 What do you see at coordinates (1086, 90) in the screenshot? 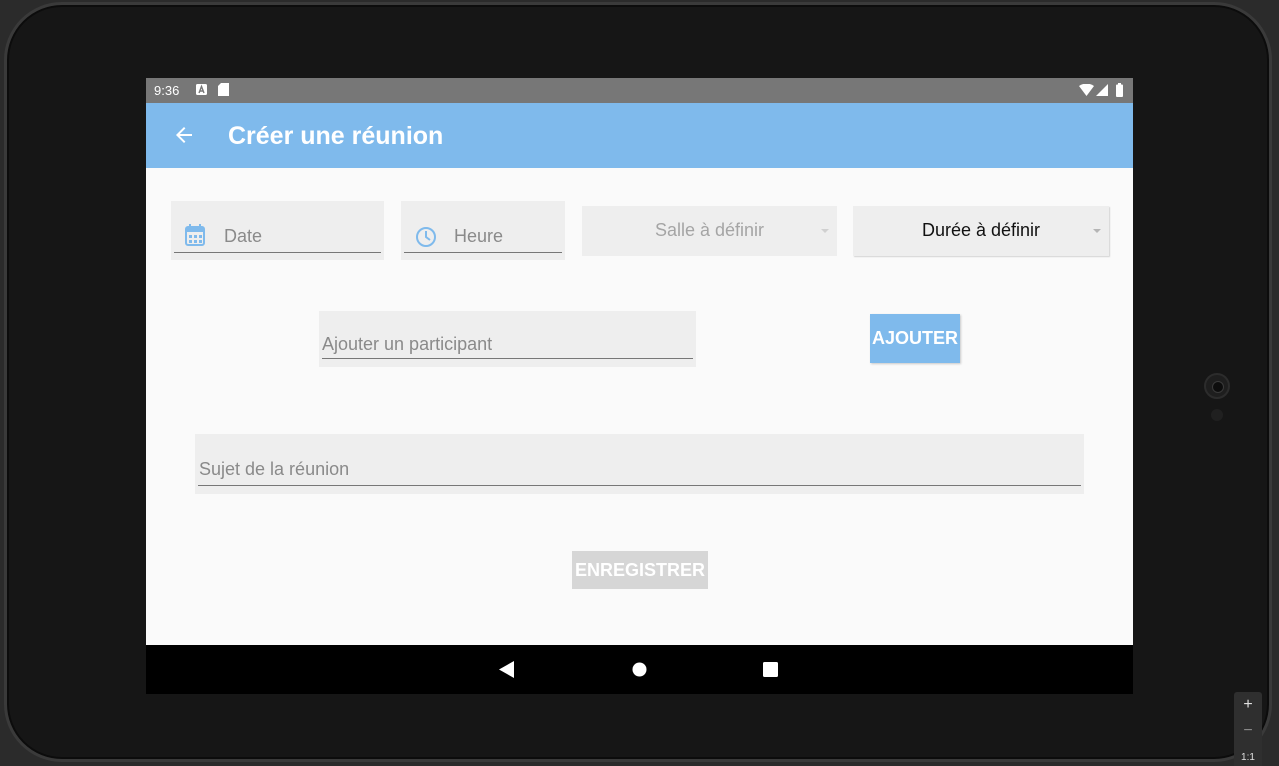
I see `wifi-icon` at bounding box center [1086, 90].